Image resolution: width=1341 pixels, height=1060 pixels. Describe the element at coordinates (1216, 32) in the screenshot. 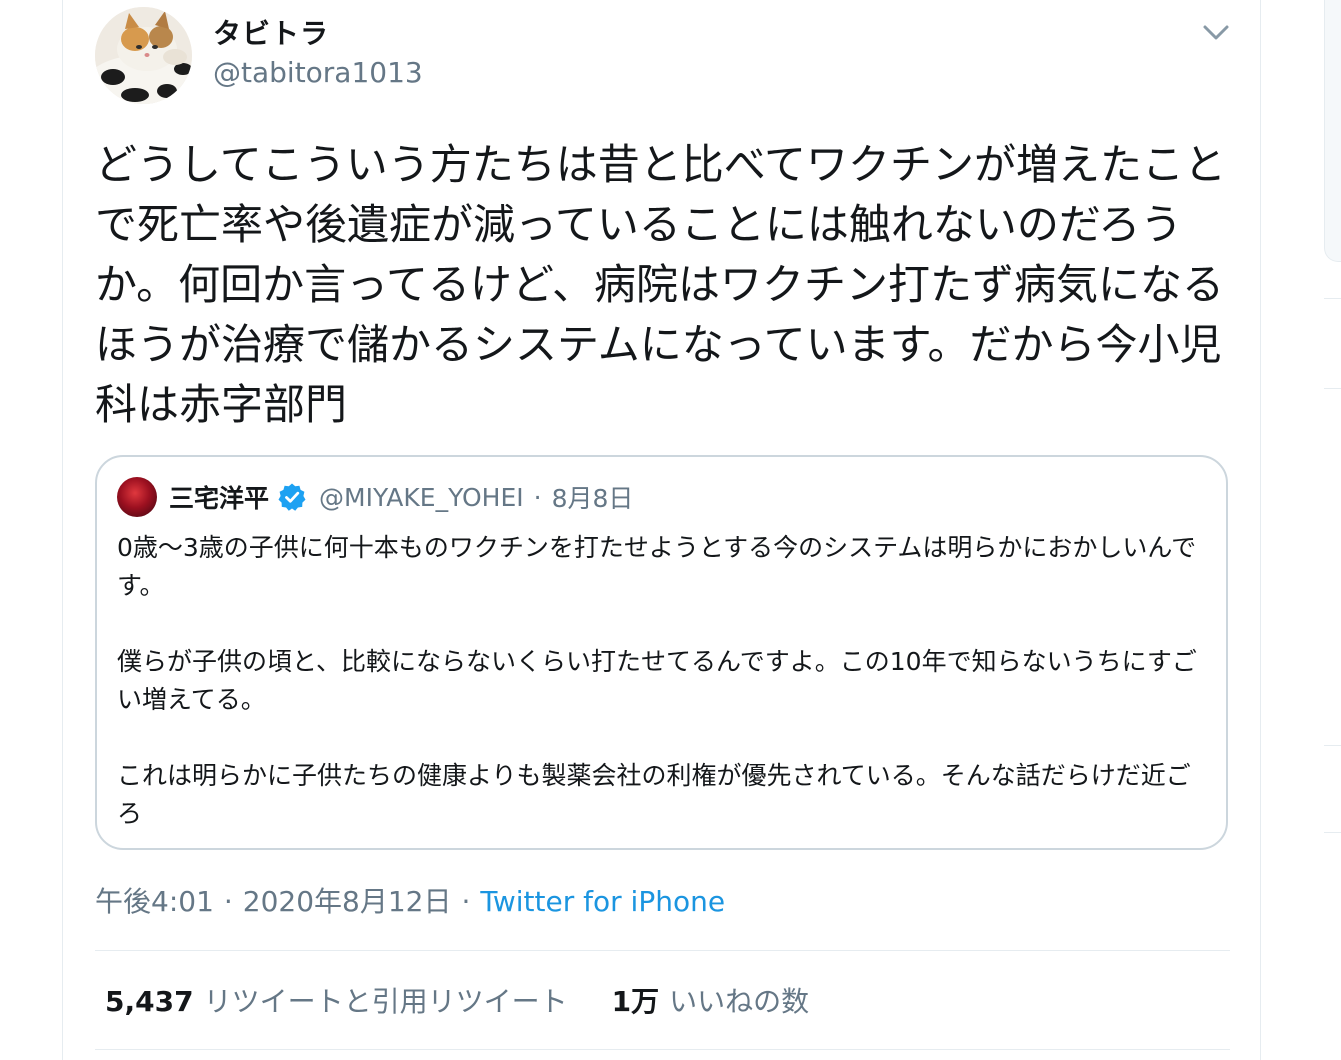

I see `chevron-down-icon` at that location.